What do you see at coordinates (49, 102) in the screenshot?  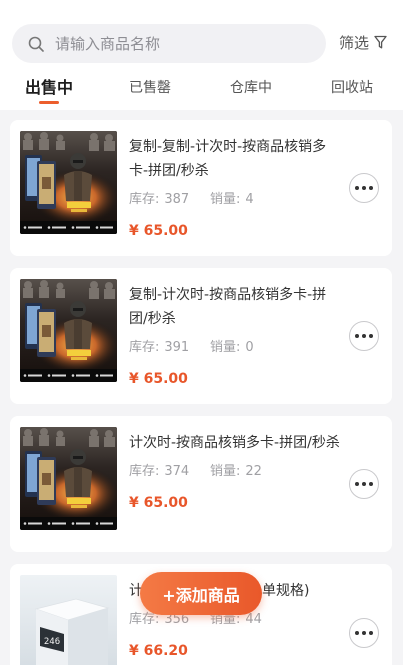 I see `active-tab-indicator` at bounding box center [49, 102].